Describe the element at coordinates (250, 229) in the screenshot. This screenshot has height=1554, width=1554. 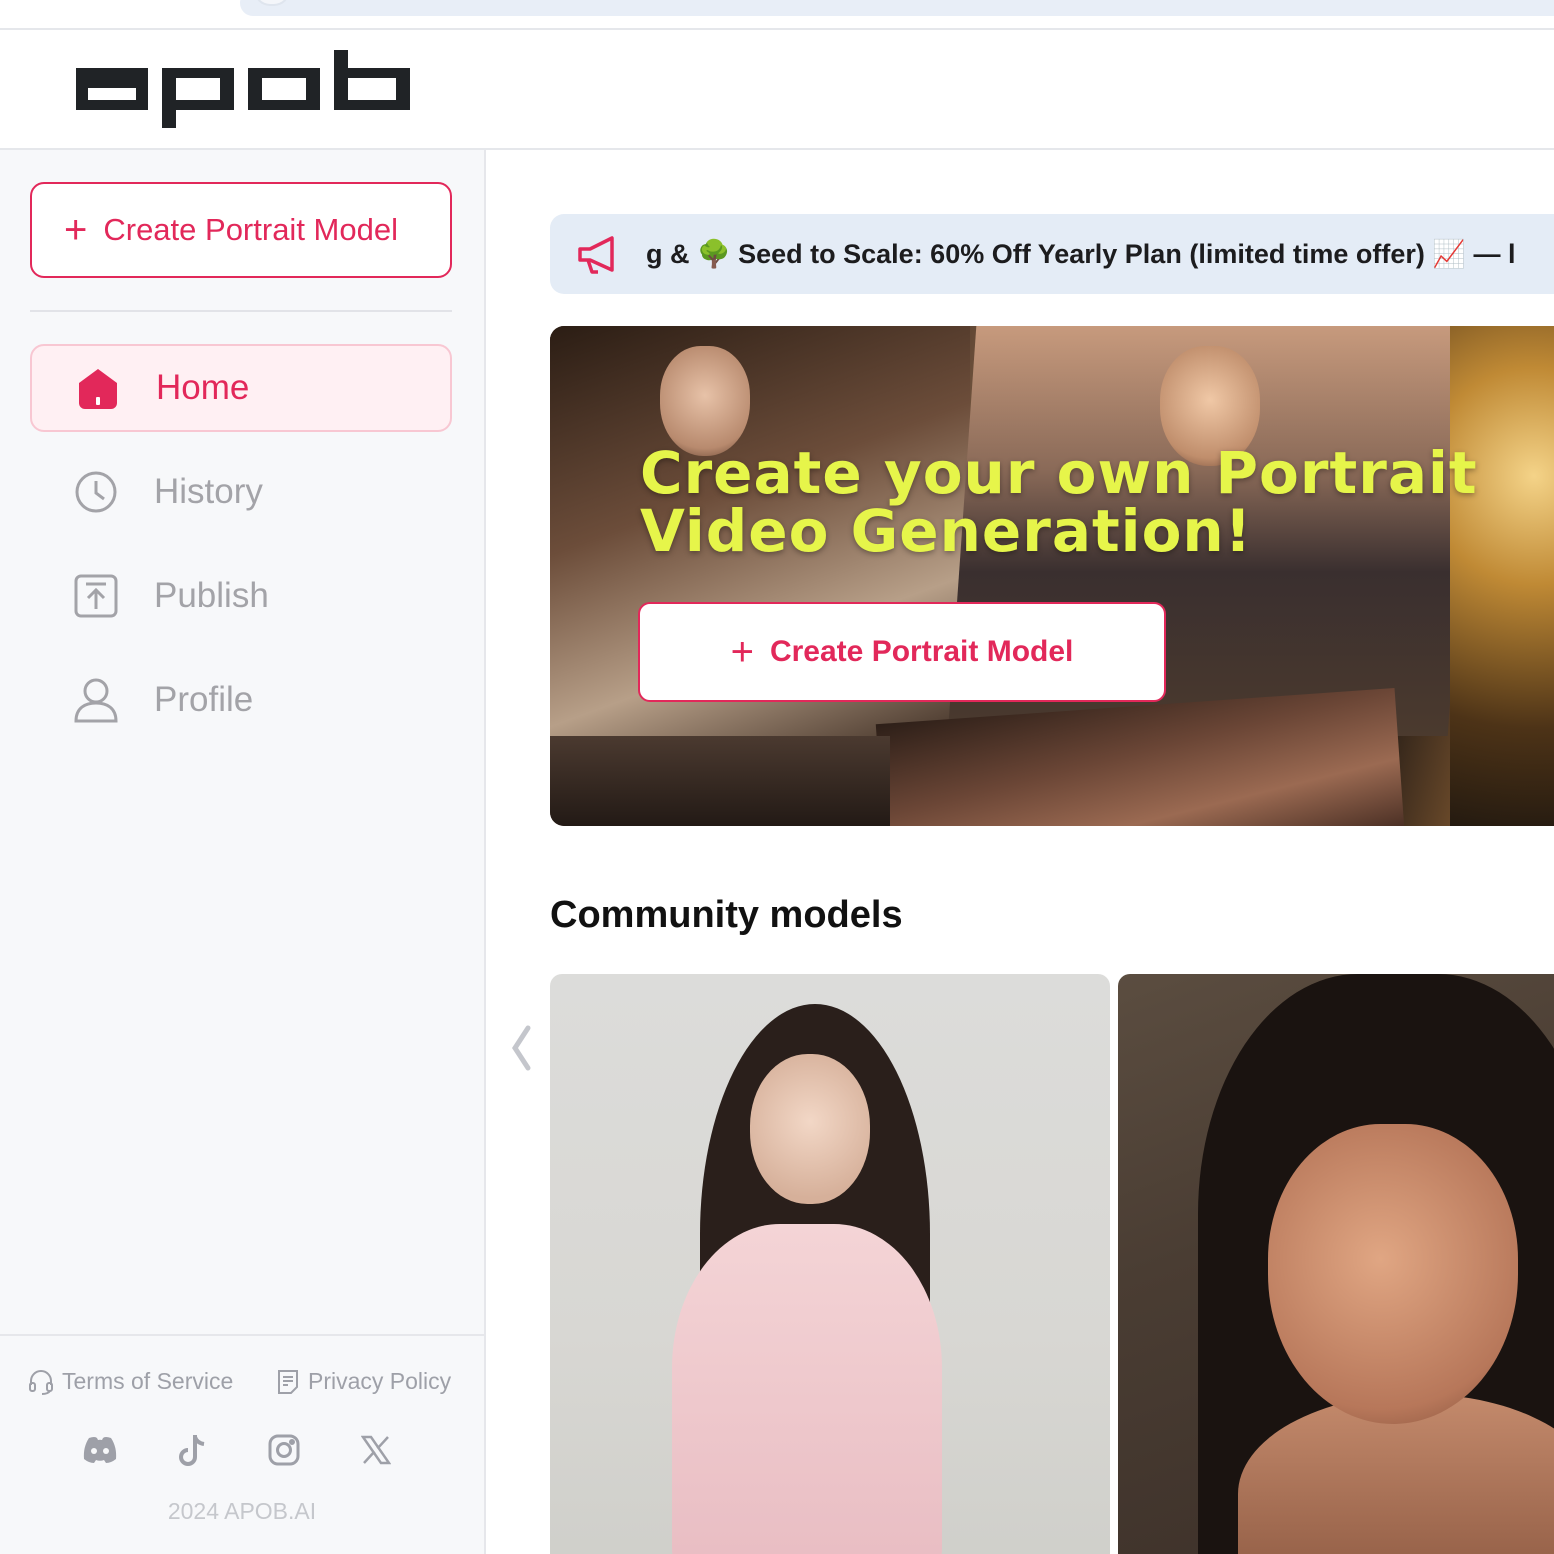
I see `create-portrait-model-label: Create Portrait Model` at that location.